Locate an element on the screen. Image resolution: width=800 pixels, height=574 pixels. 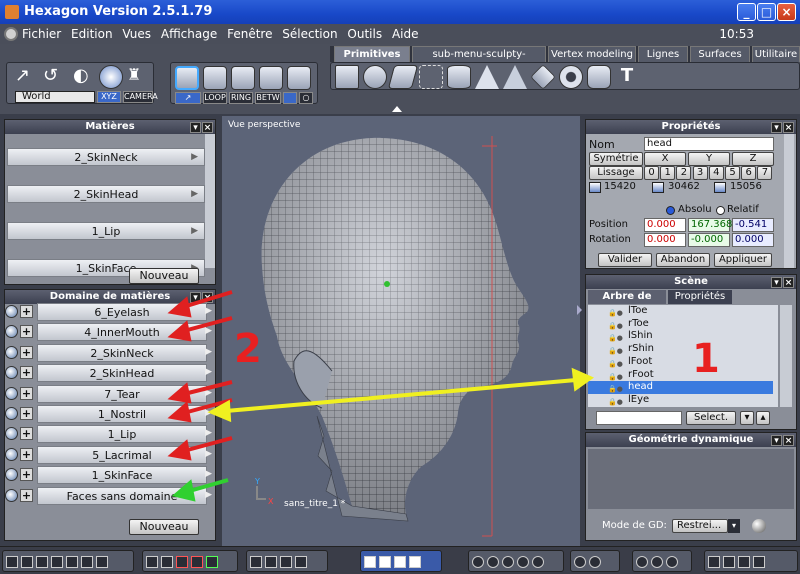
smooth-sphere-icon is located at coordinates (508, 562).